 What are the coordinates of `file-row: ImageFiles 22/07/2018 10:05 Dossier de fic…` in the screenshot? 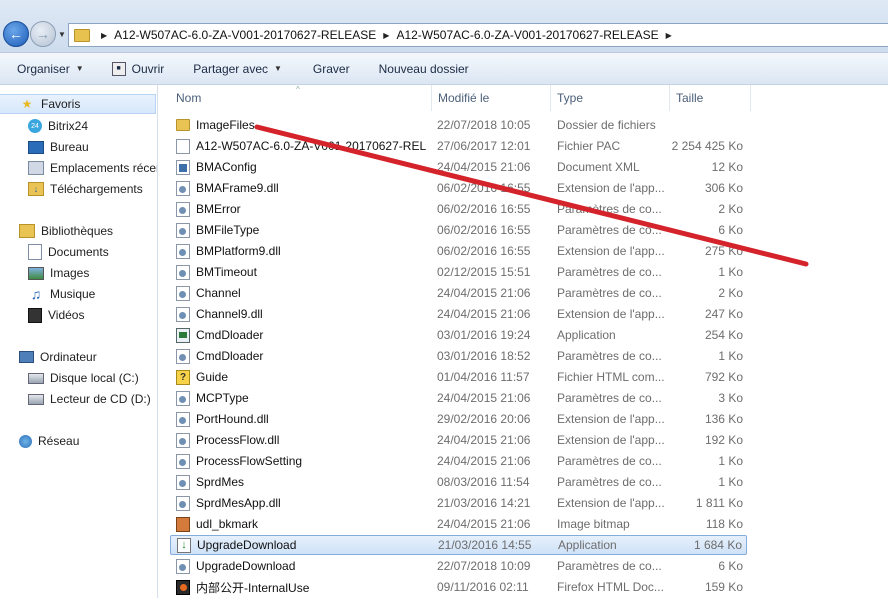 It's located at (458, 125).